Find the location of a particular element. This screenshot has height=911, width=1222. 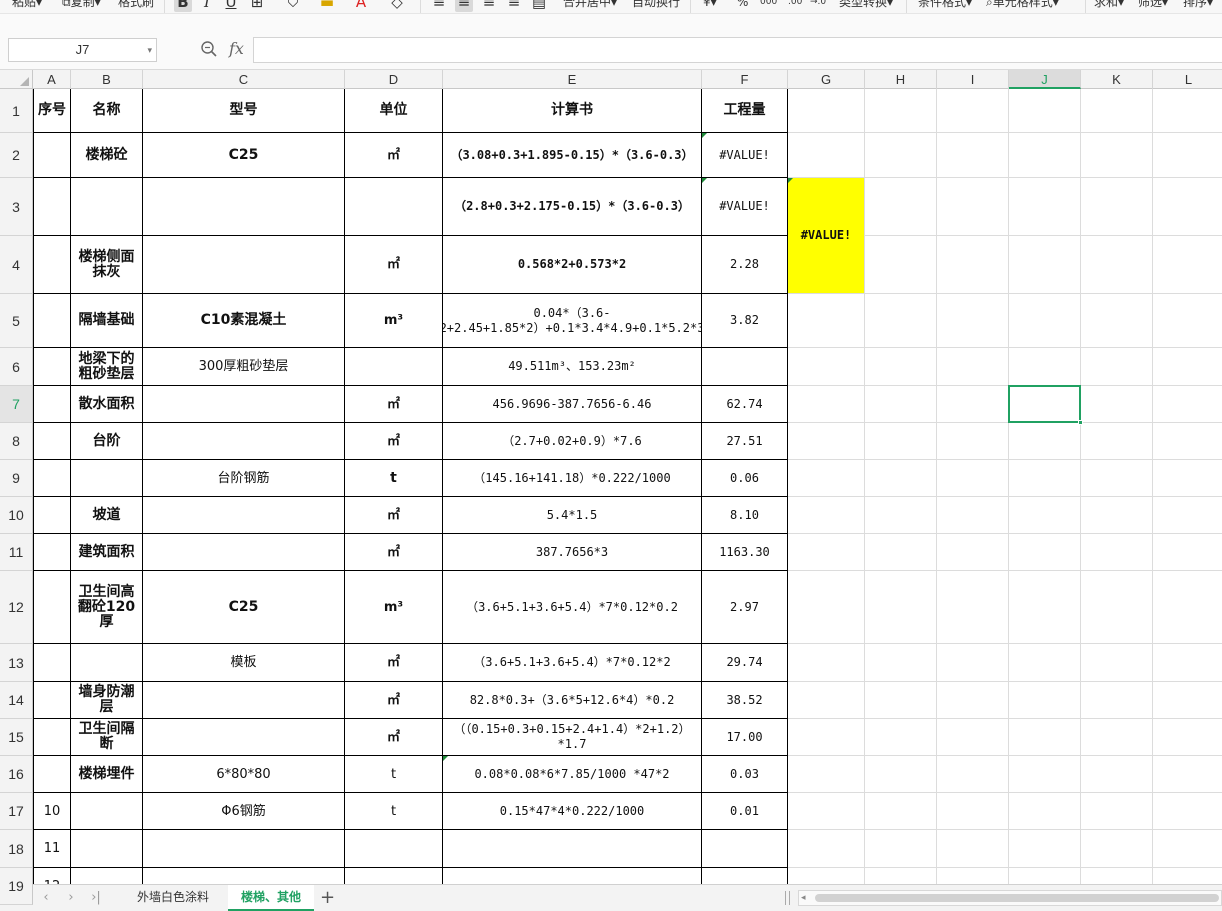

cell-a18: 11 is located at coordinates (52, 849).